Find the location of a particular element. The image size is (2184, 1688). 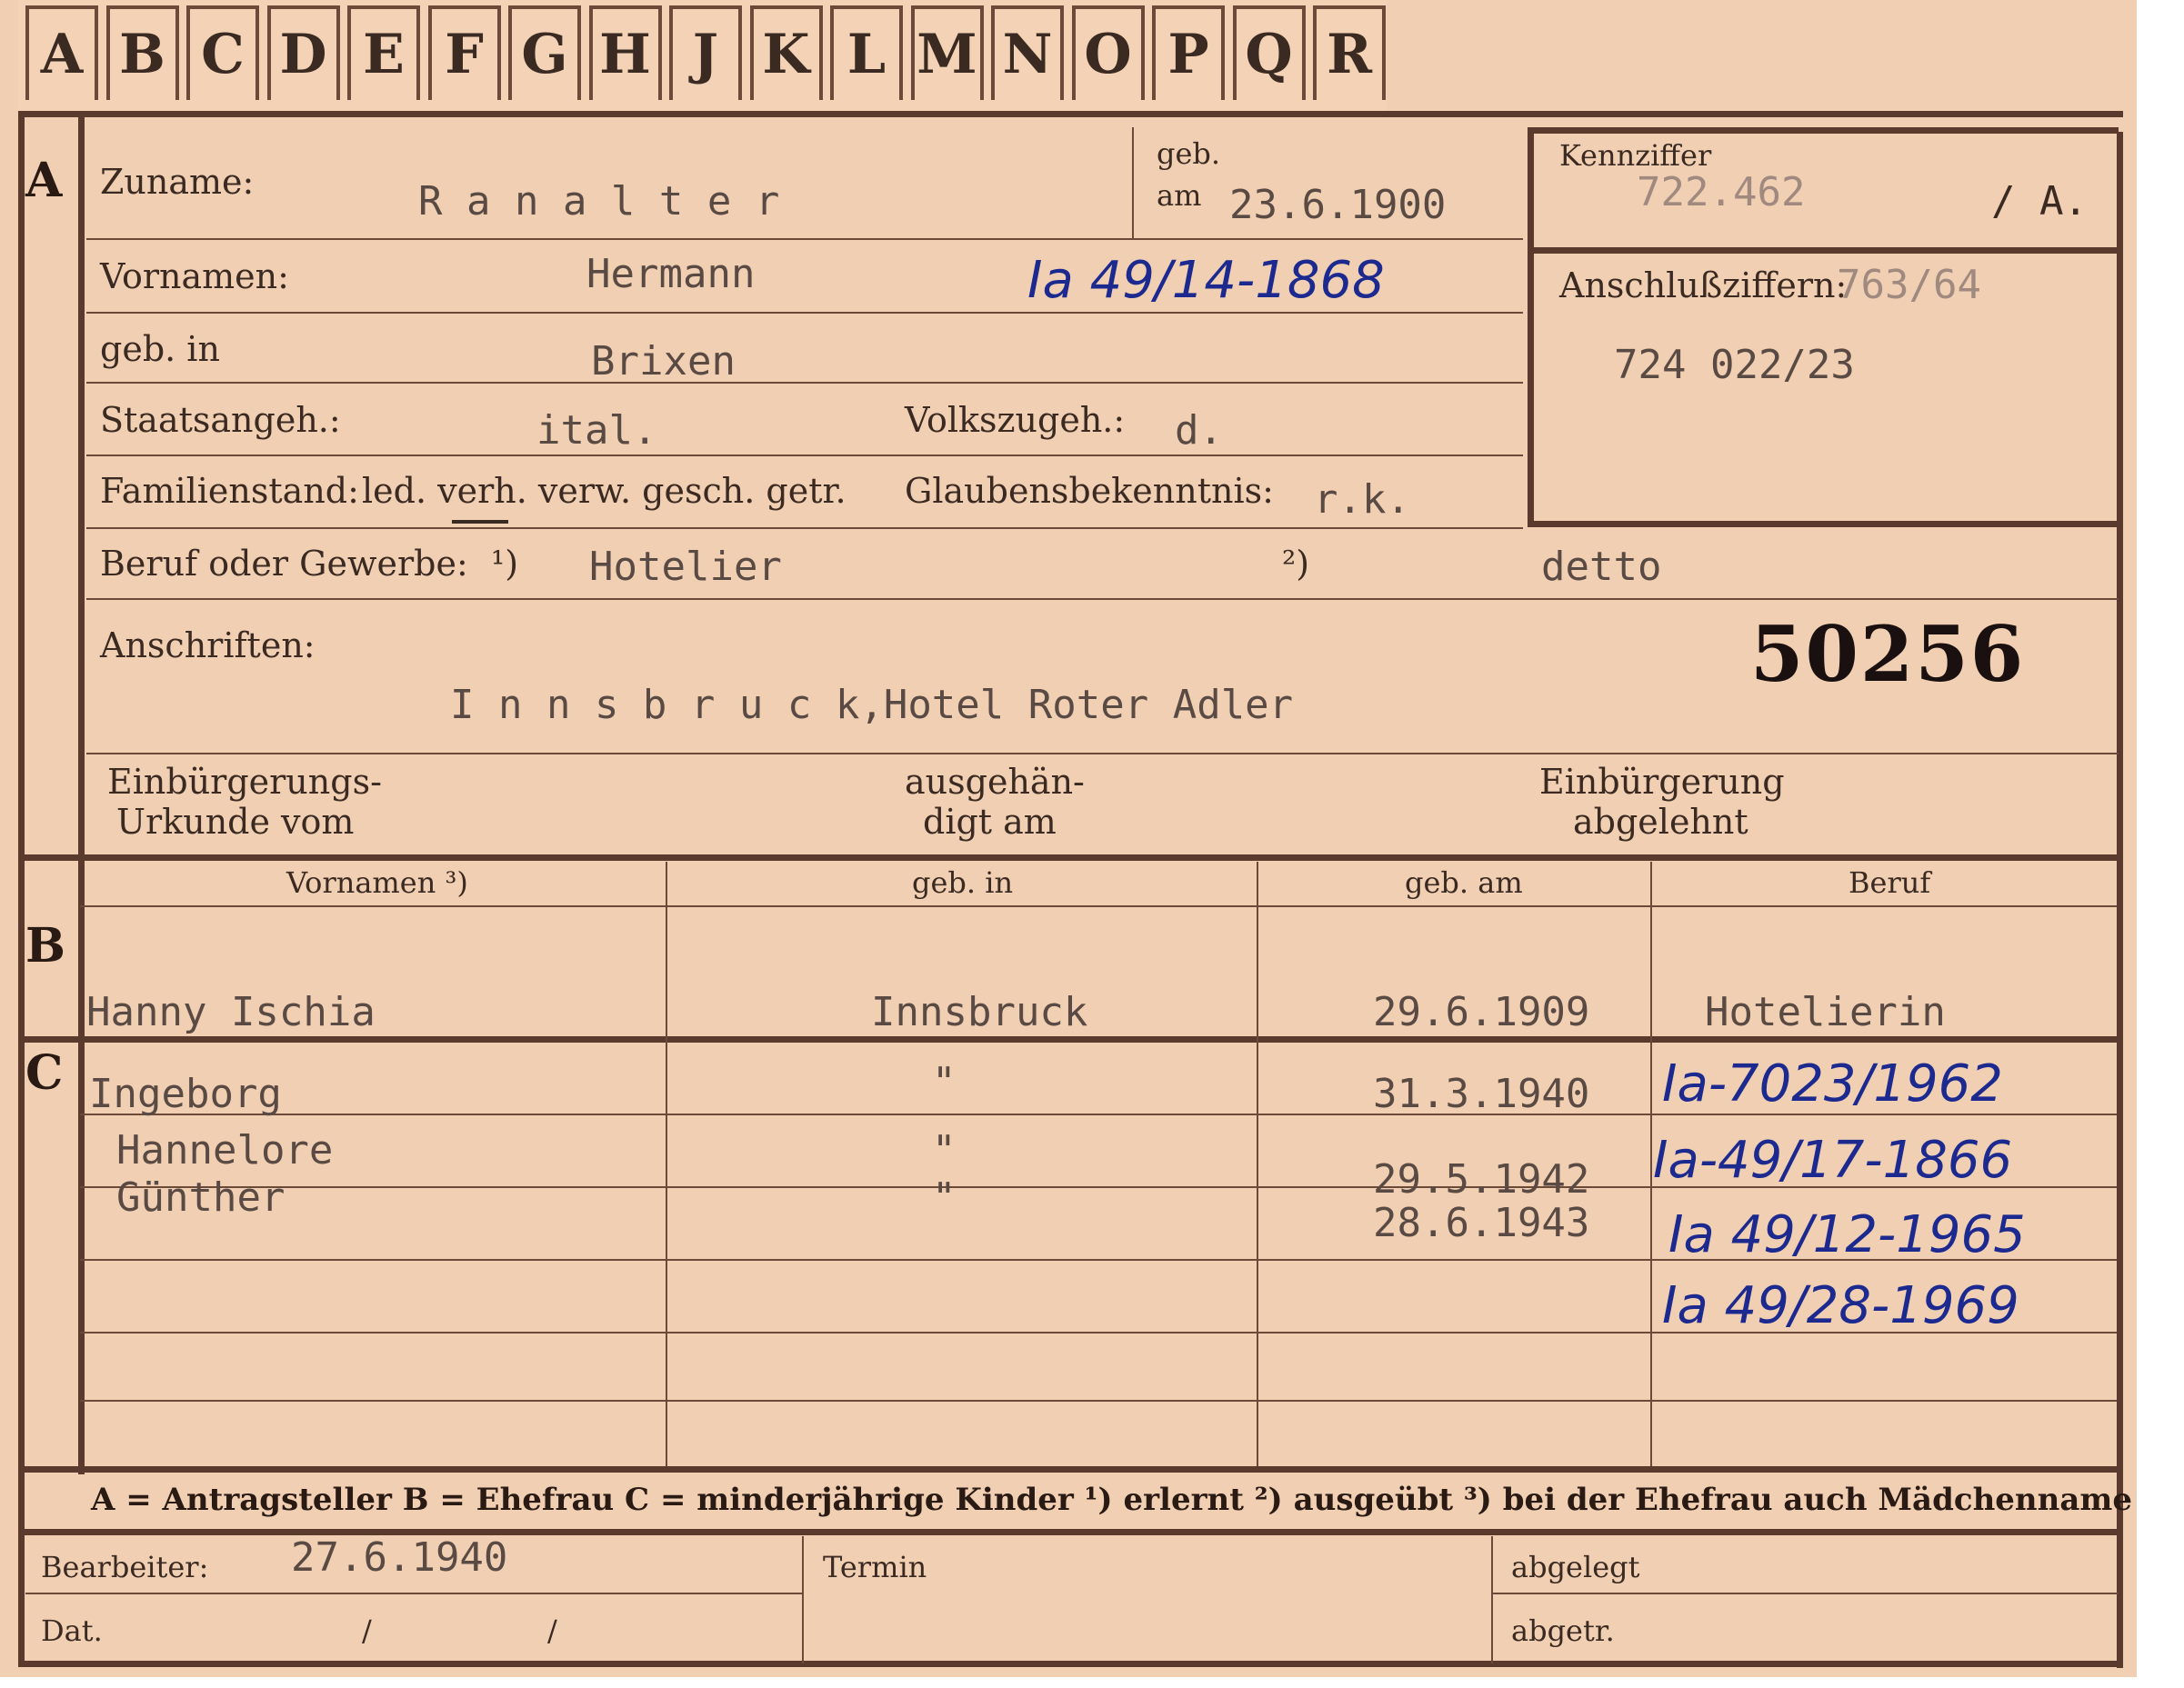

alphabet-tab: O is located at coordinates (1108, 53).